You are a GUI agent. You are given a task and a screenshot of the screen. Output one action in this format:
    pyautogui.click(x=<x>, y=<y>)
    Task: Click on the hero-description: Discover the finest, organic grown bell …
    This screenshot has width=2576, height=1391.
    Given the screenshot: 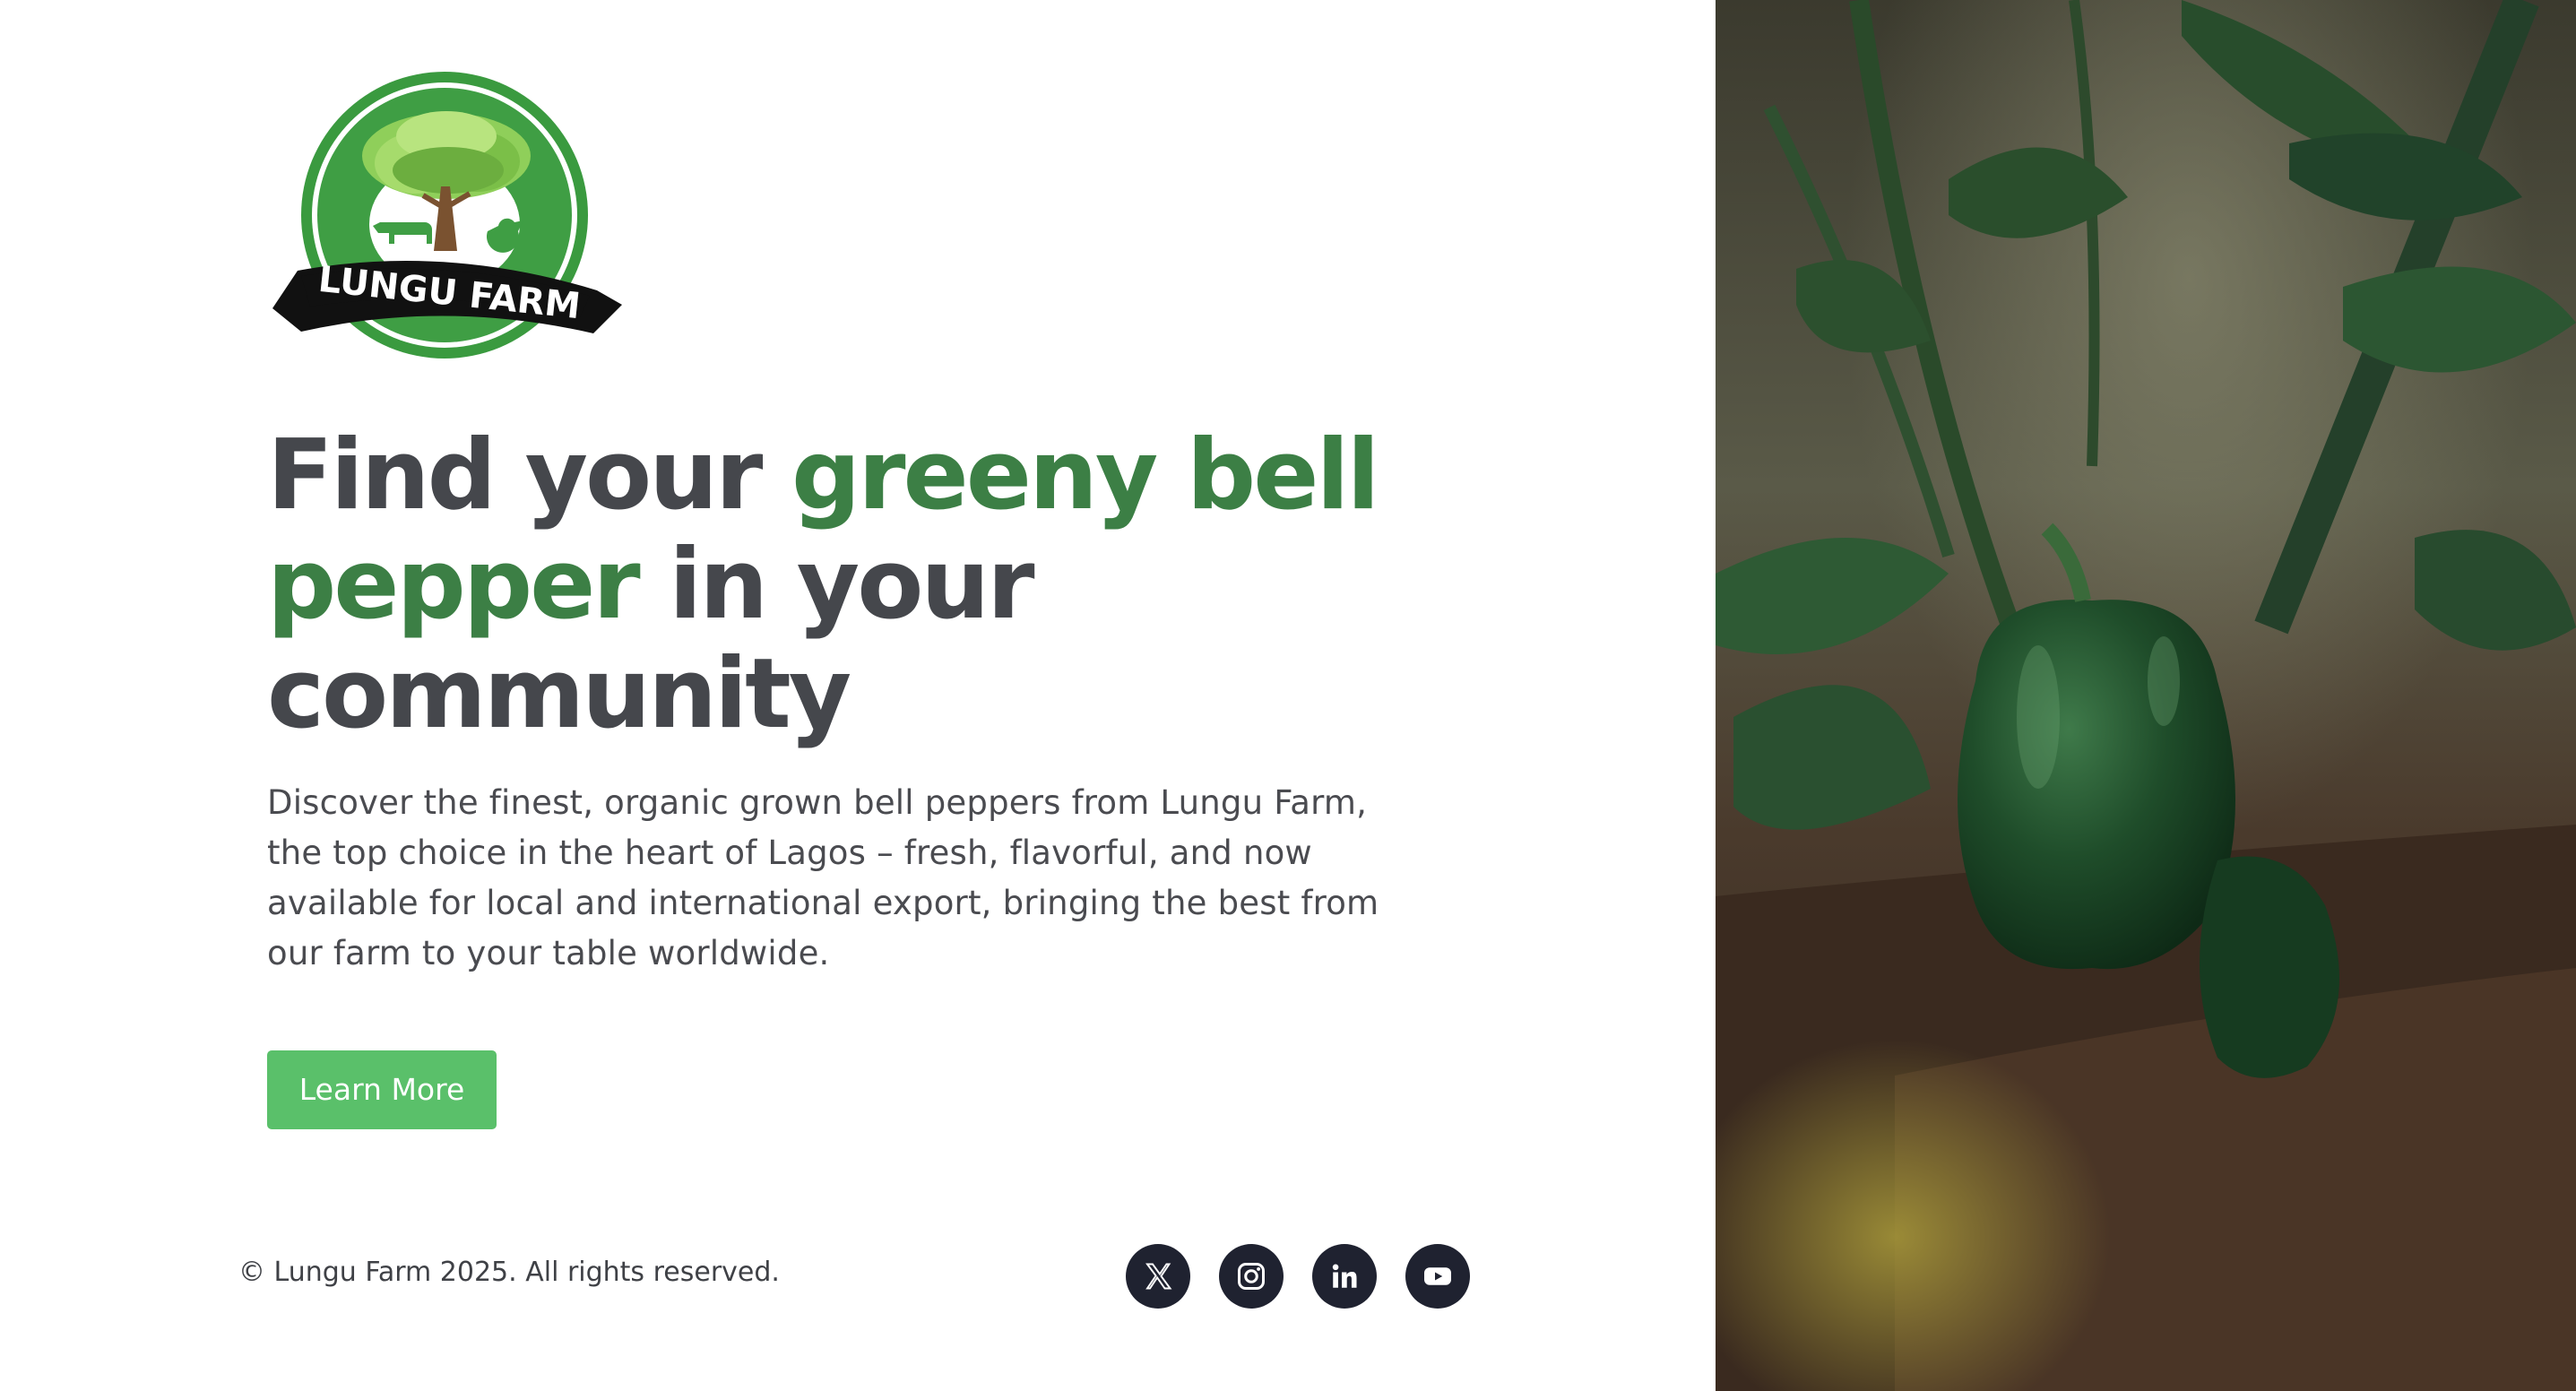 What is the action you would take?
    pyautogui.click(x=823, y=877)
    